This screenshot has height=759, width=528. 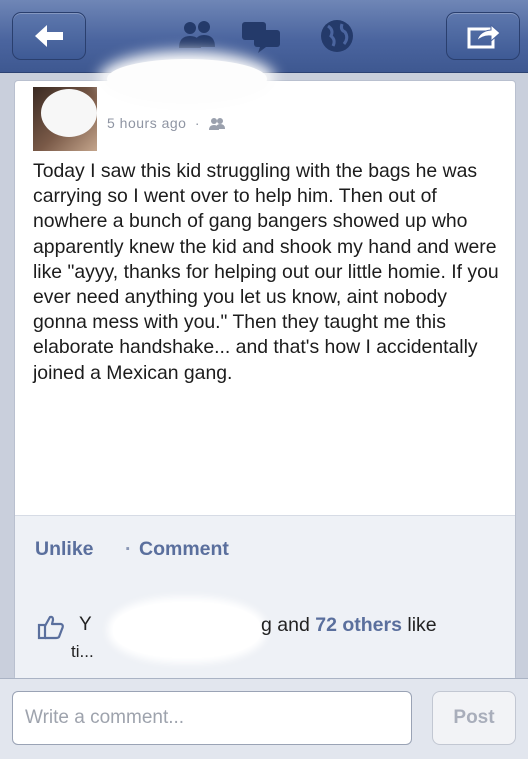 I want to click on comment-input, so click(x=212, y=718).